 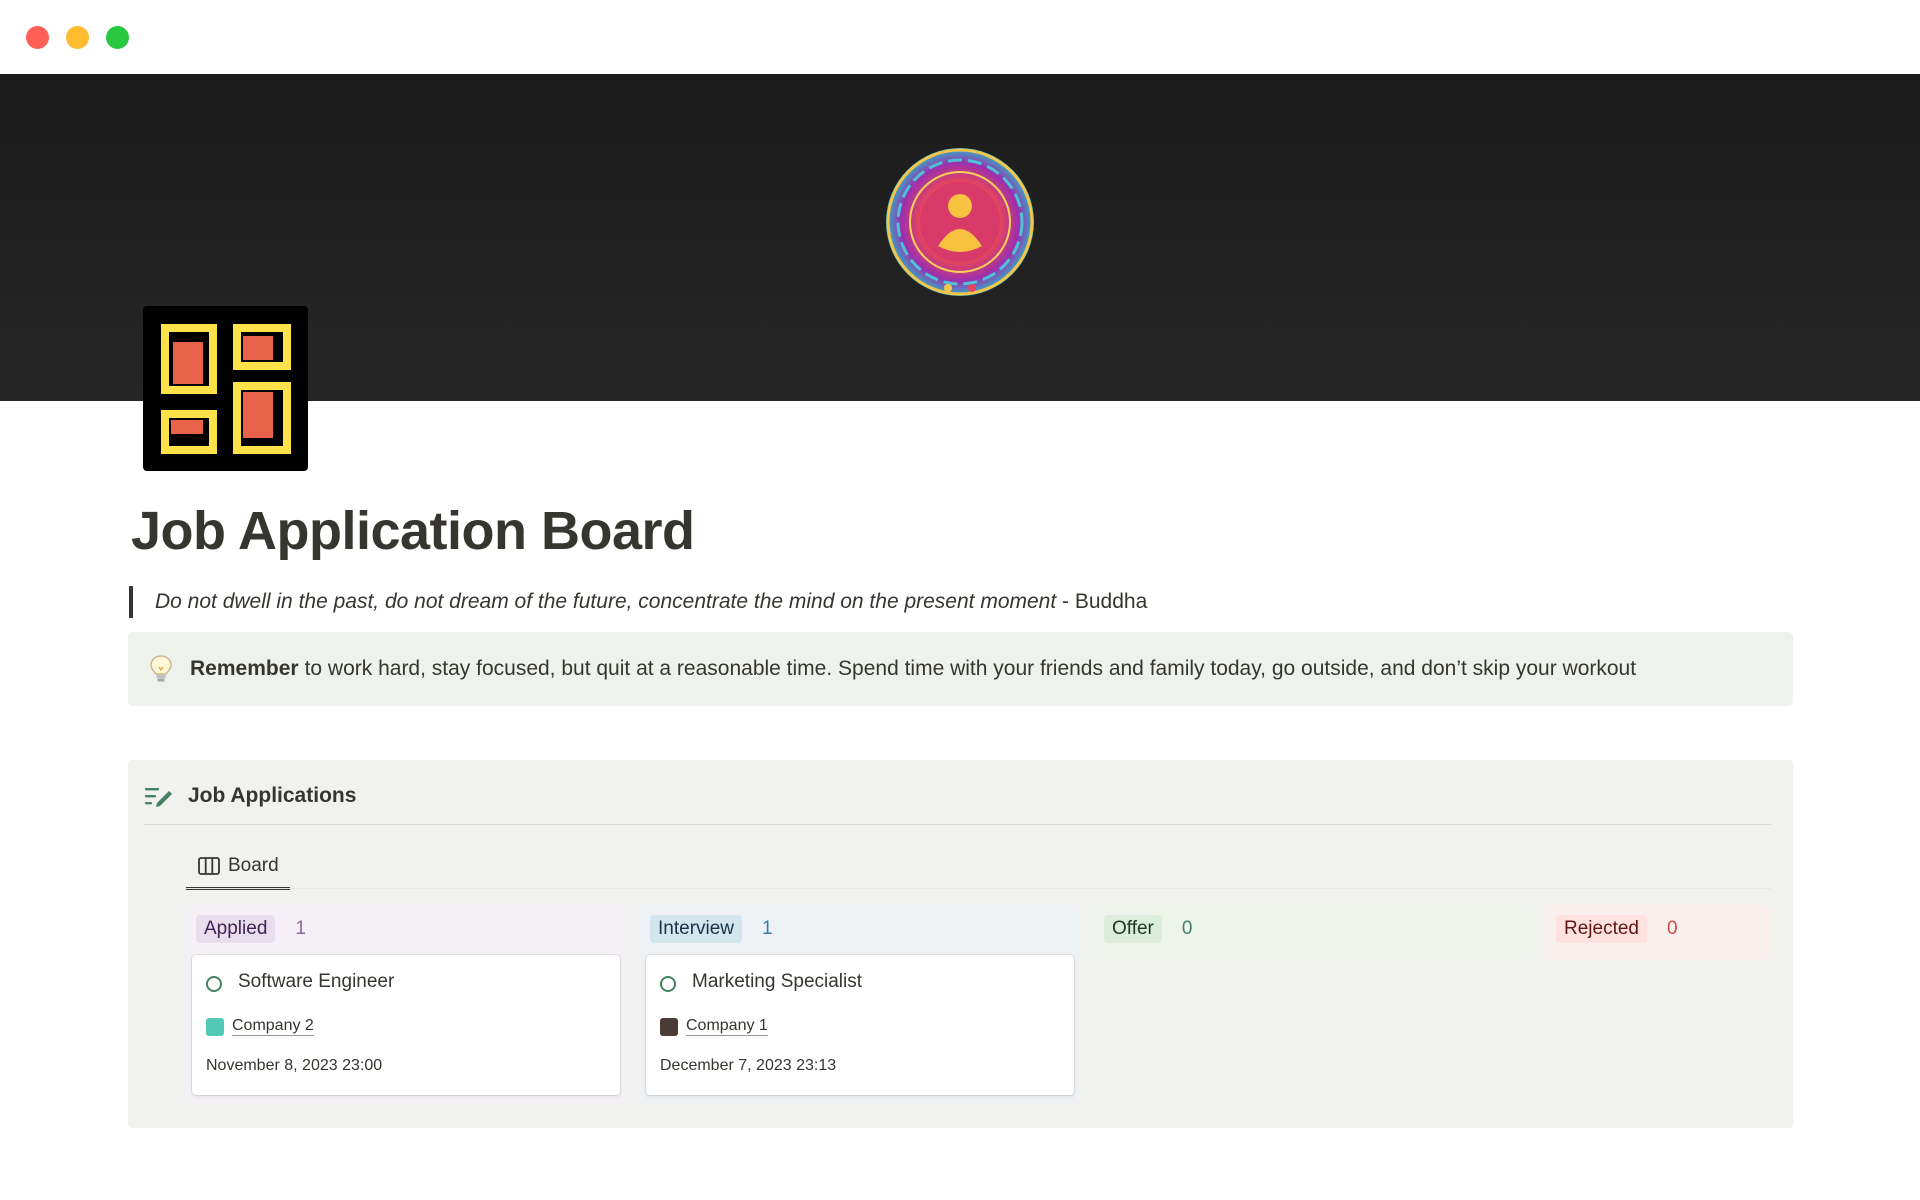 I want to click on card-company: Company 2, so click(x=260, y=1026).